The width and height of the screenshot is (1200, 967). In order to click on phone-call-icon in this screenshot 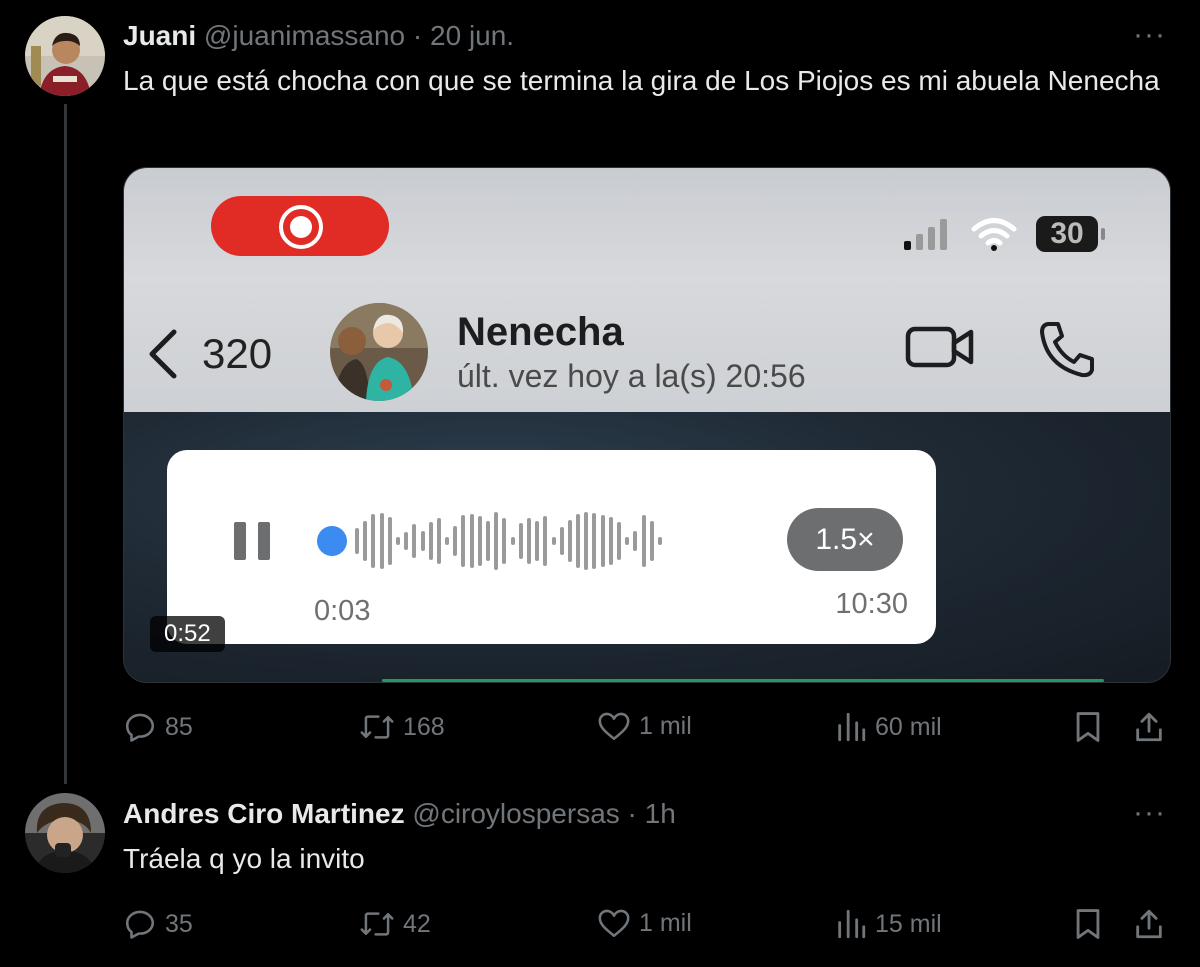, I will do `click(1067, 350)`.